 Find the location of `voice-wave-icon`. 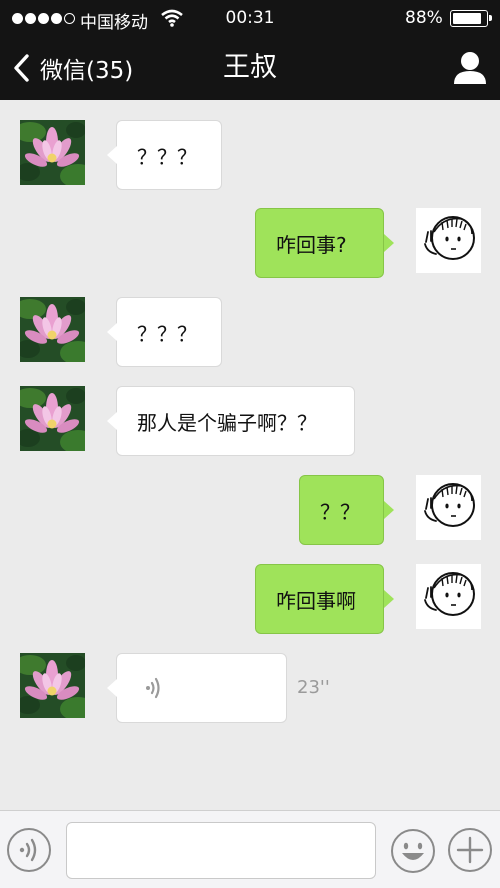

voice-wave-icon is located at coordinates (153, 688).